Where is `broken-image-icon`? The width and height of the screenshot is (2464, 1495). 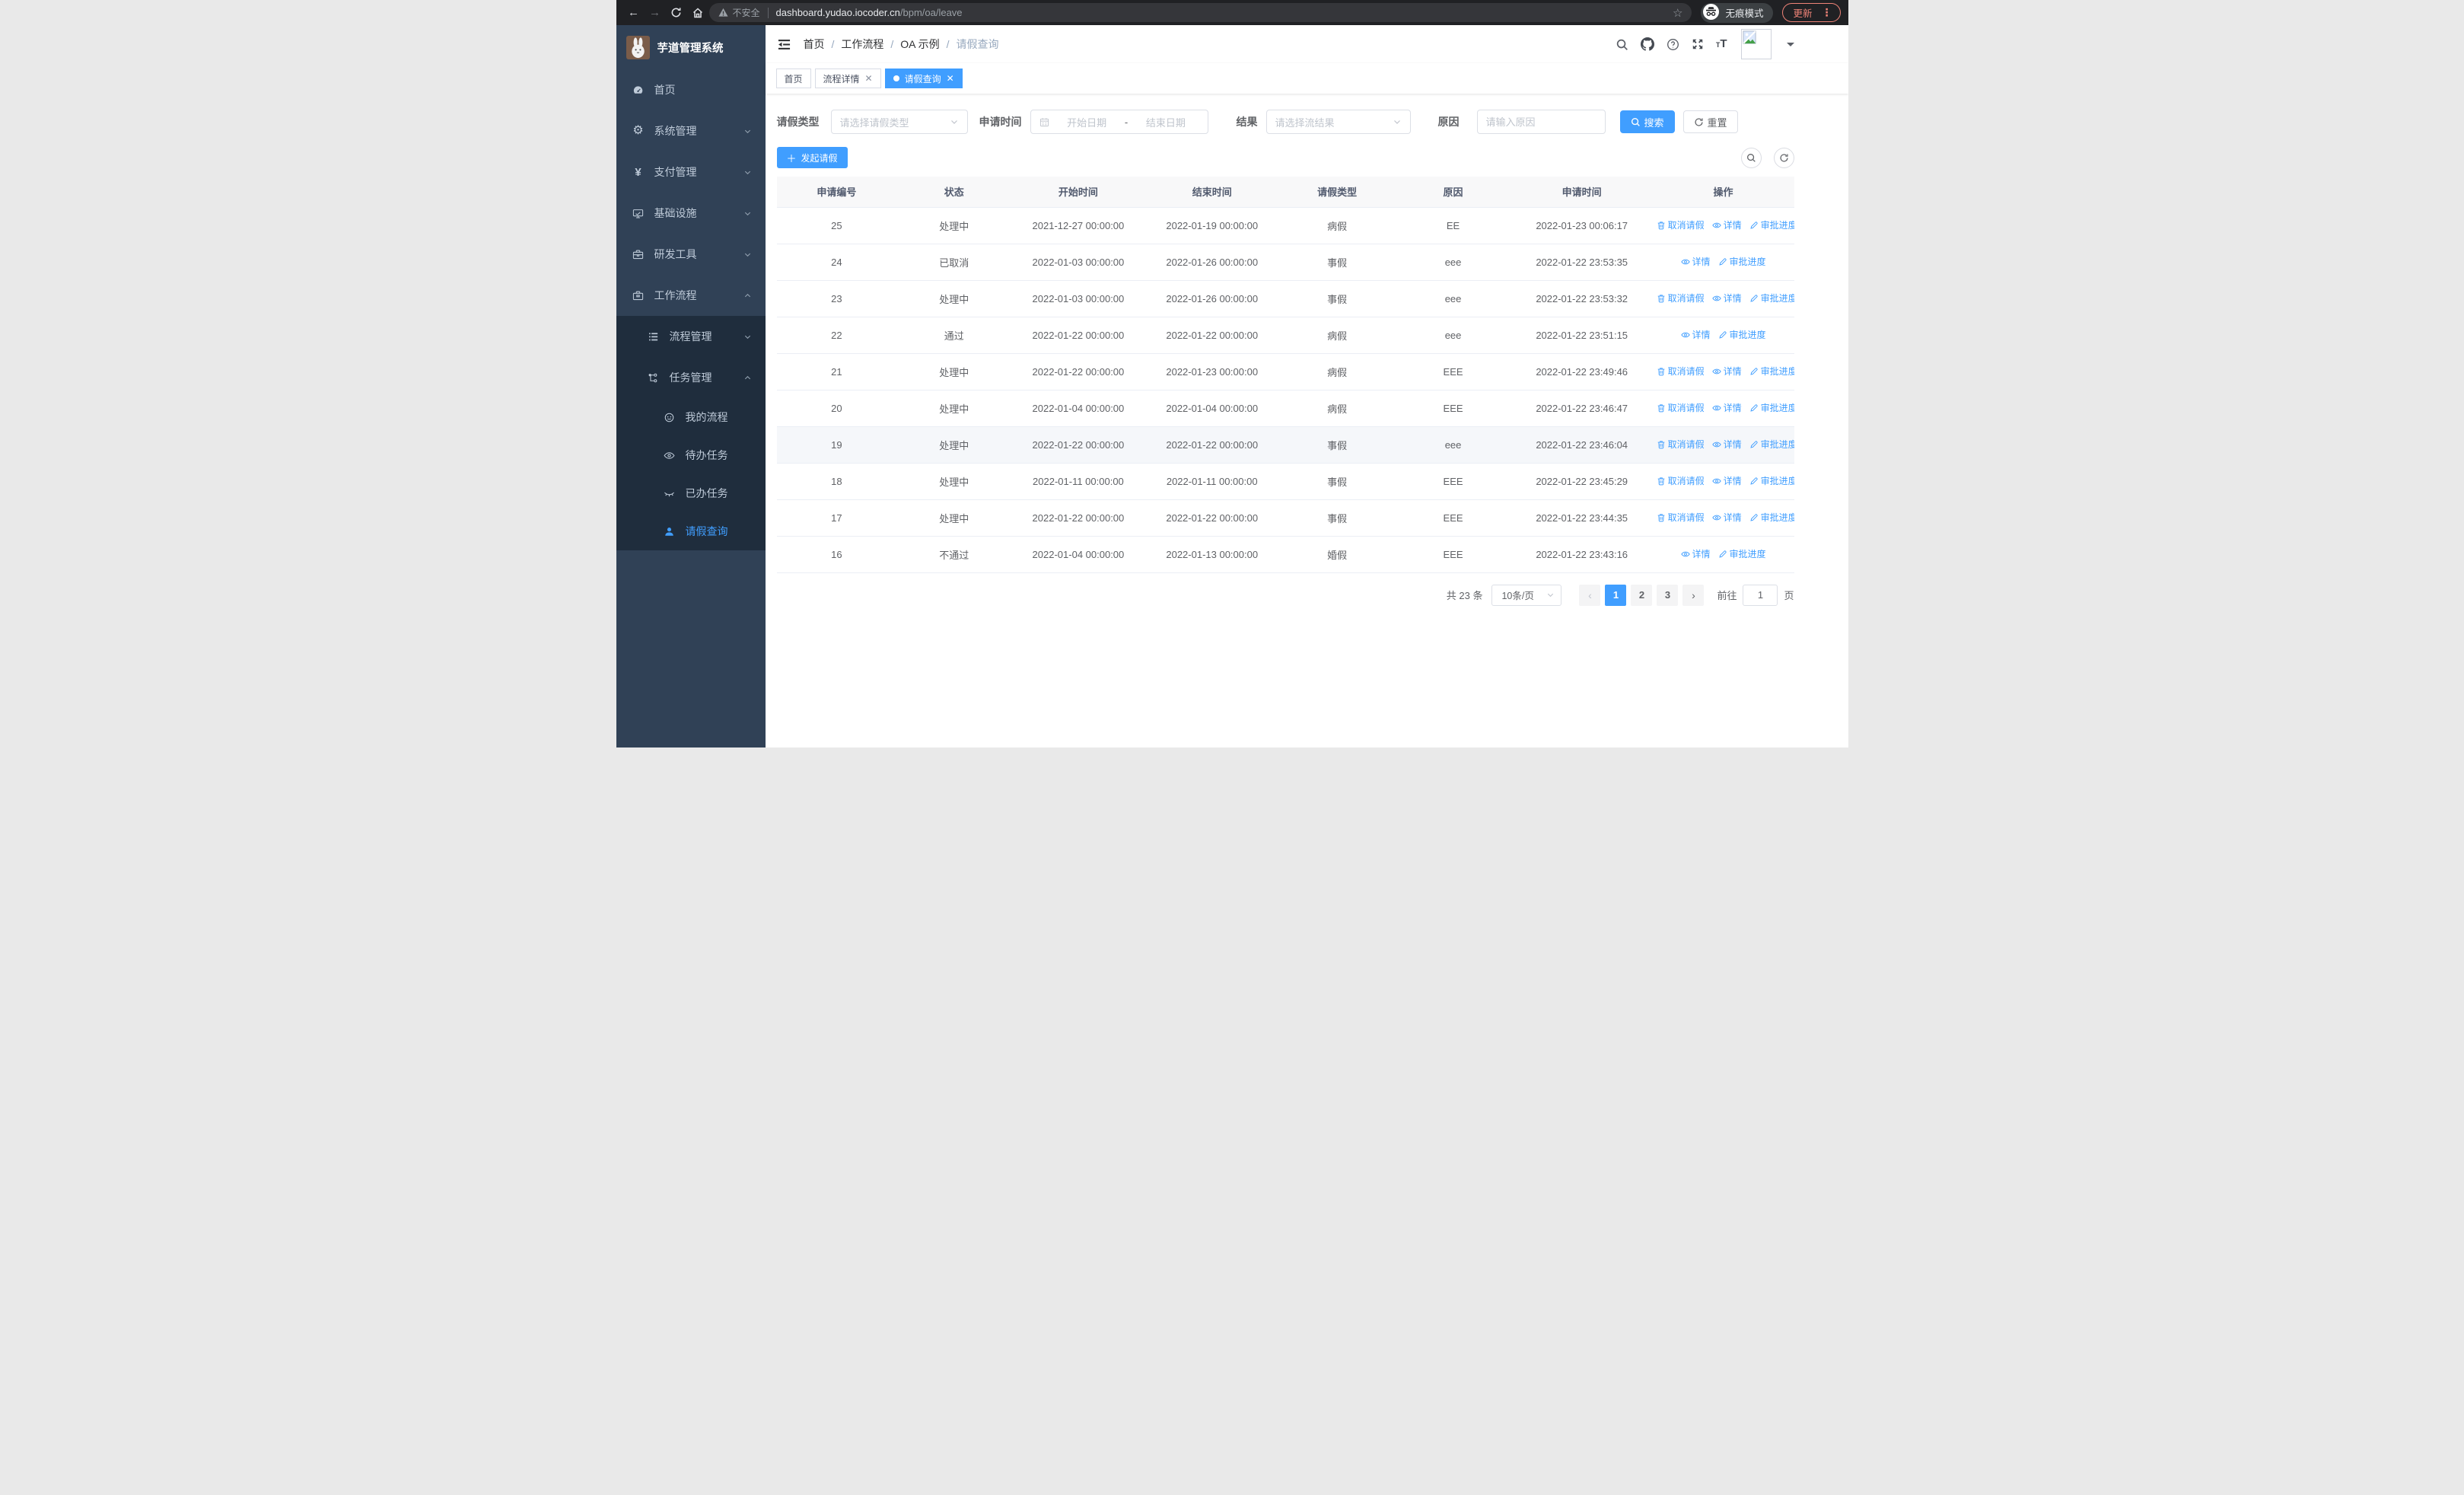
broken-image-icon is located at coordinates (1749, 37).